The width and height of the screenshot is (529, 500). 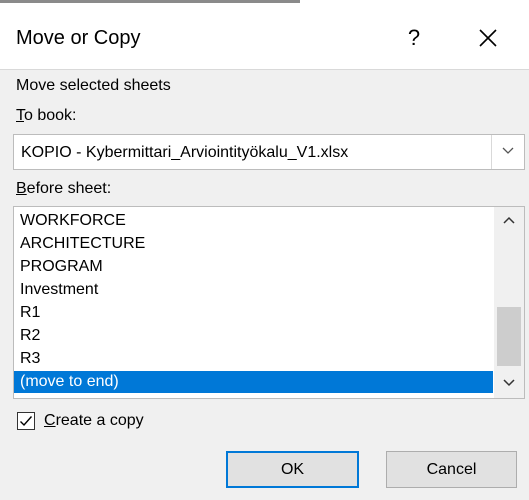 What do you see at coordinates (50, 420) in the screenshot?
I see `create-copy-label-accelerator: C` at bounding box center [50, 420].